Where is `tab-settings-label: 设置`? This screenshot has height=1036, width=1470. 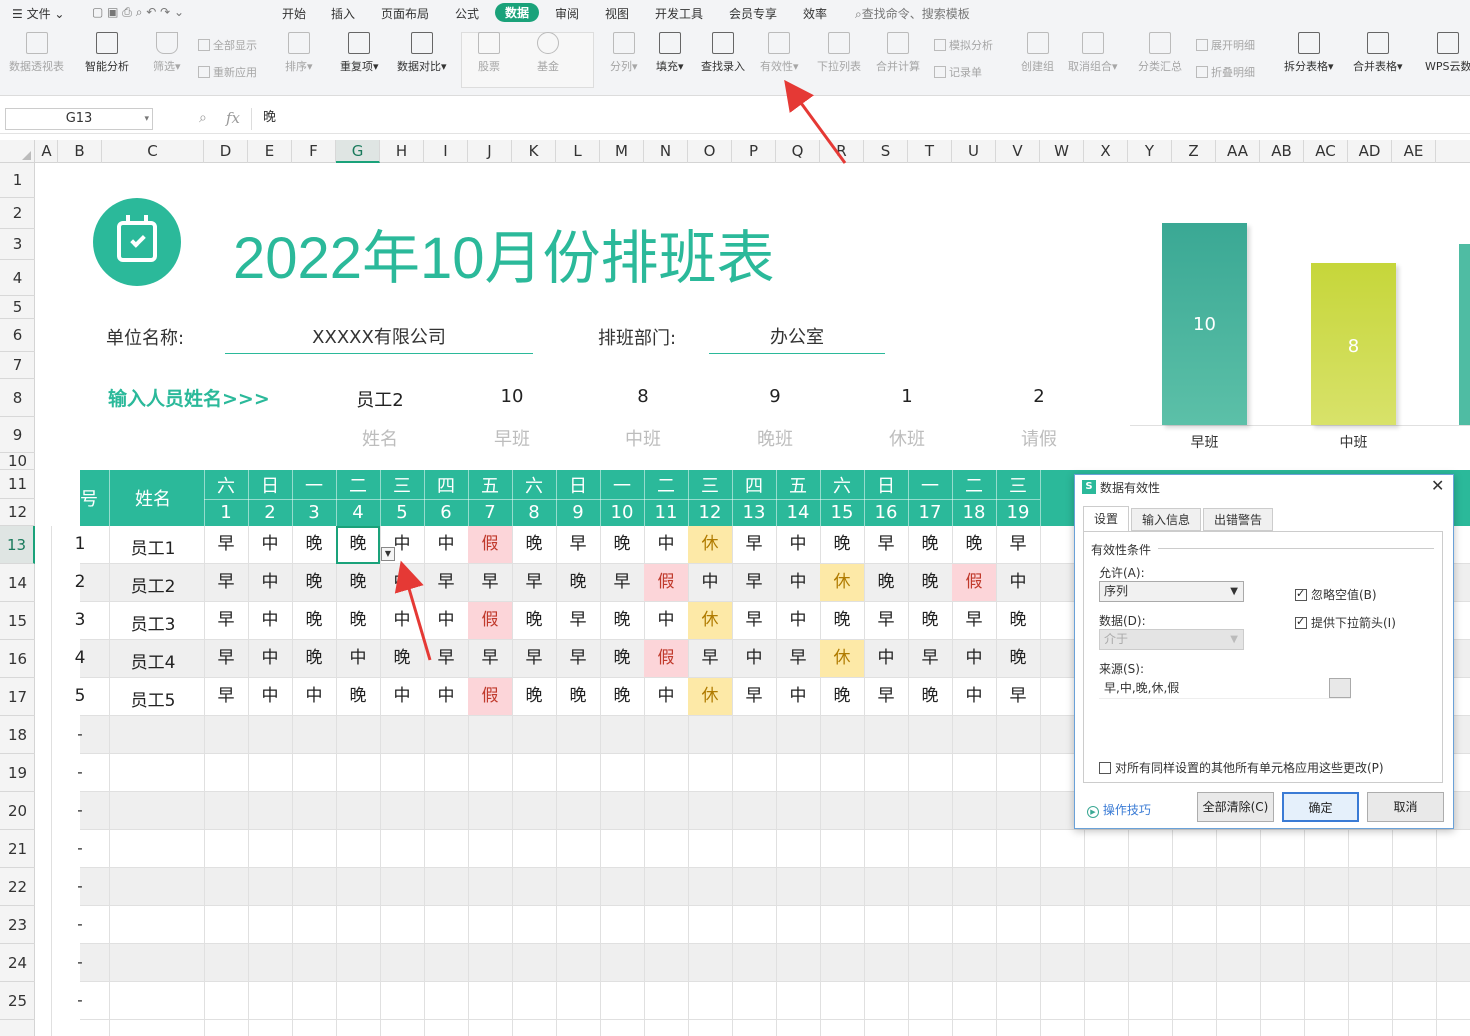 tab-settings-label: 设置 is located at coordinates (1105, 519).